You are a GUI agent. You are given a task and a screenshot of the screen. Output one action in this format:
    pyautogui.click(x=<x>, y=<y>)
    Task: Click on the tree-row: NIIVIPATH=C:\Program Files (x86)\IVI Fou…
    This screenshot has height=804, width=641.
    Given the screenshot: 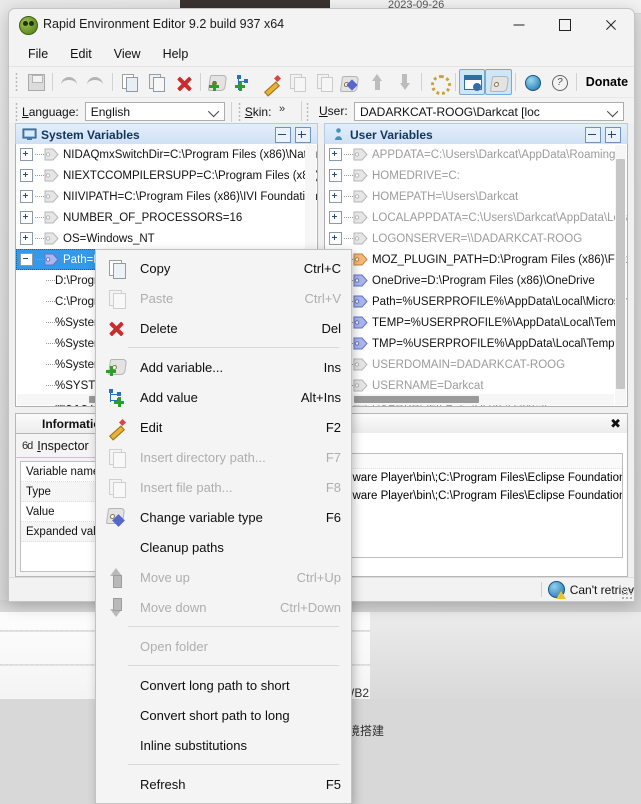 What is the action you would take?
    pyautogui.click(x=166, y=196)
    